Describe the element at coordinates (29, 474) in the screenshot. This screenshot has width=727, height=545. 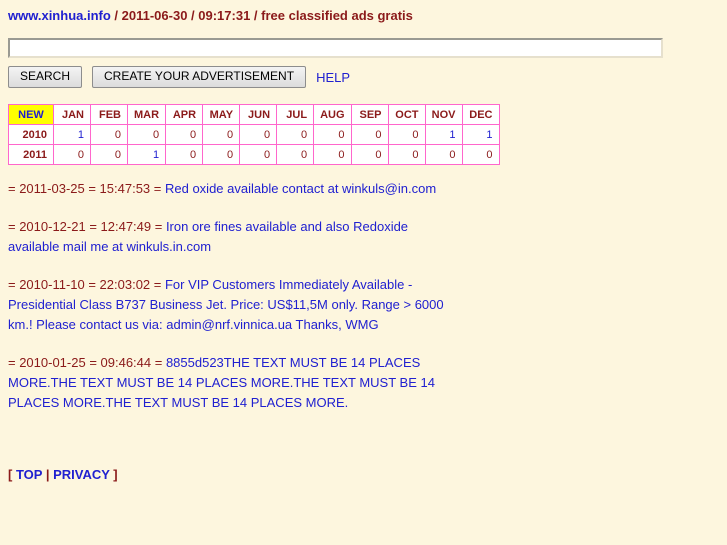
I see `footer-top-link: TOP` at that location.